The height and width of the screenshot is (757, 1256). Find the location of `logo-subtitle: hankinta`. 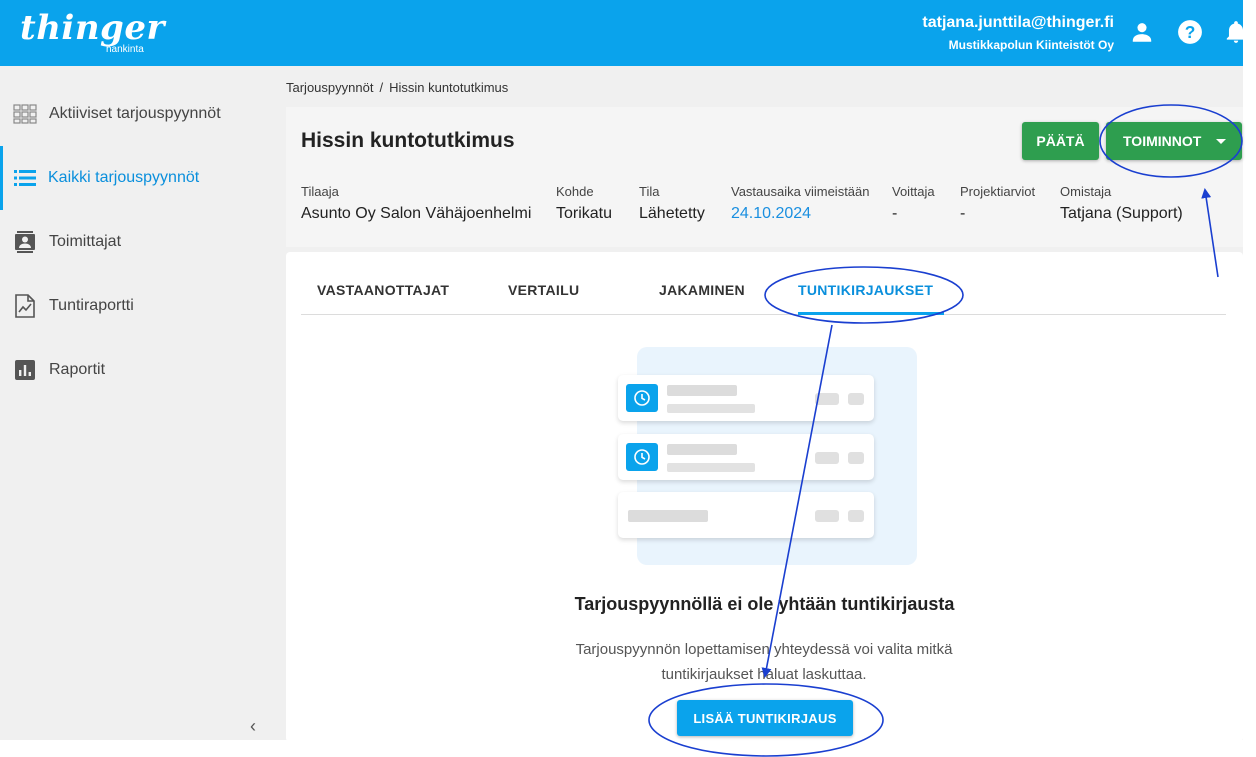

logo-subtitle: hankinta is located at coordinates (125, 49).